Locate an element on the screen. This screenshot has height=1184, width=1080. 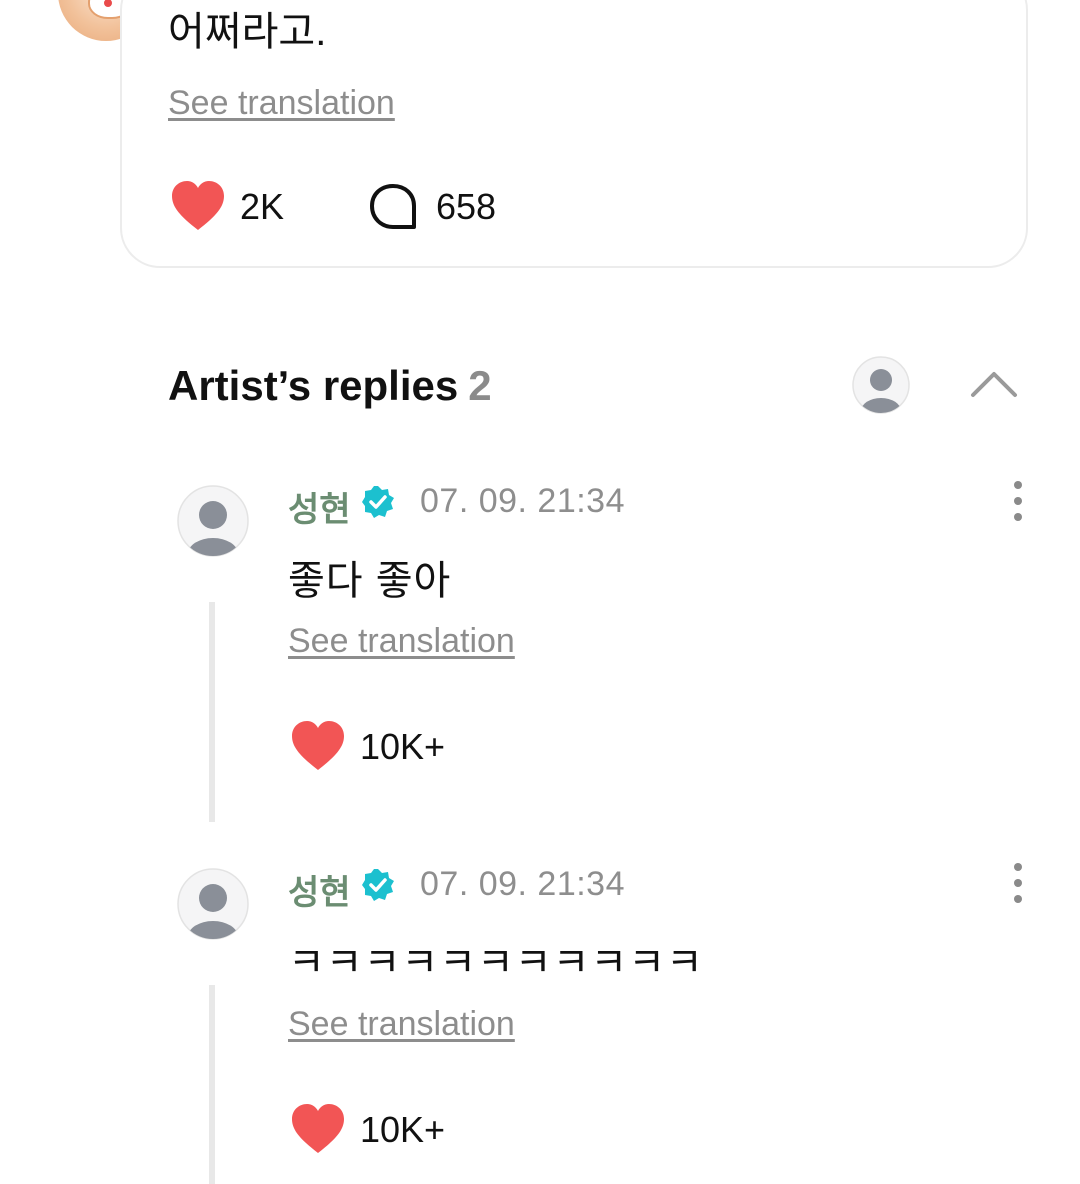
post-text: 어쩌라고. is located at coordinates (247, 32).